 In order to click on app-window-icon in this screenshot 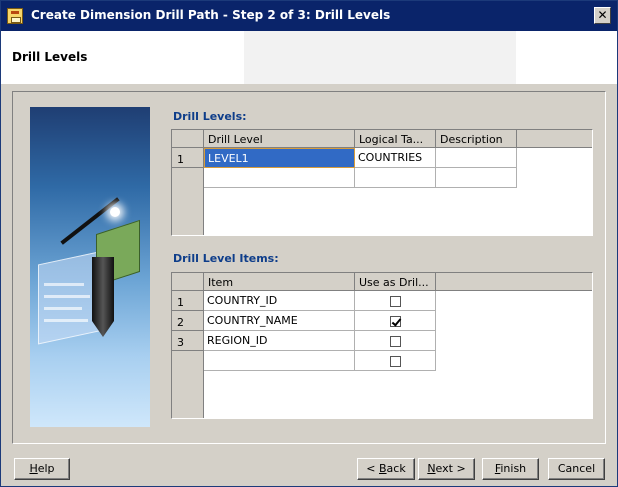, I will do `click(15, 16)`.